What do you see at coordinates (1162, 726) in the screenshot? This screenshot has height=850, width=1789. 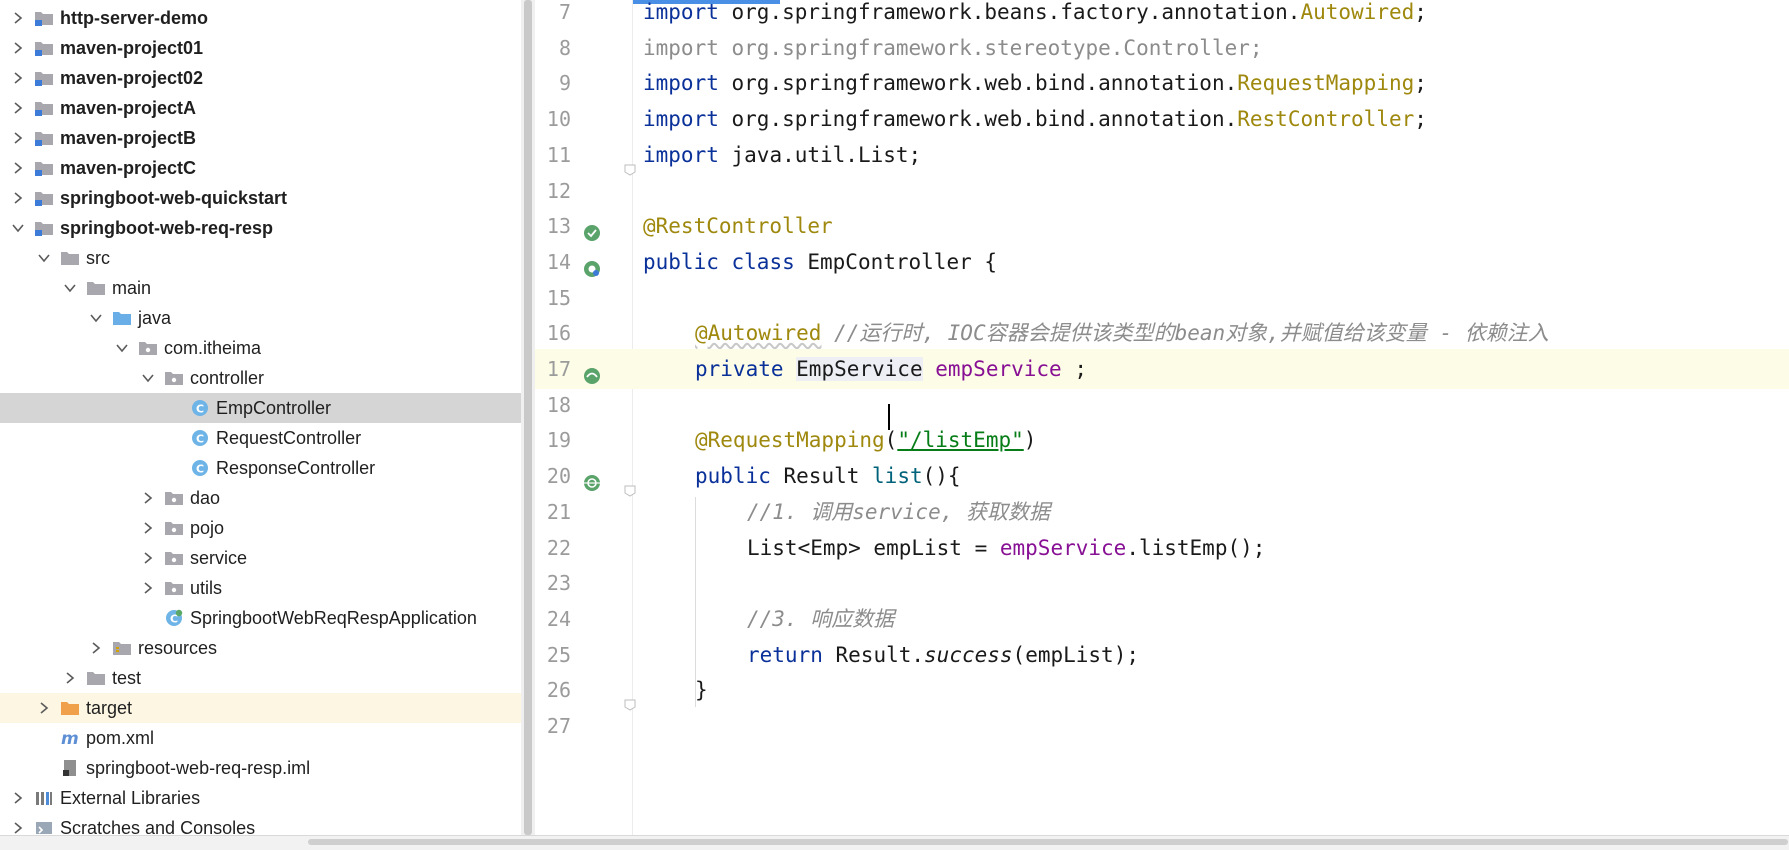 I see `code-line: 27` at bounding box center [1162, 726].